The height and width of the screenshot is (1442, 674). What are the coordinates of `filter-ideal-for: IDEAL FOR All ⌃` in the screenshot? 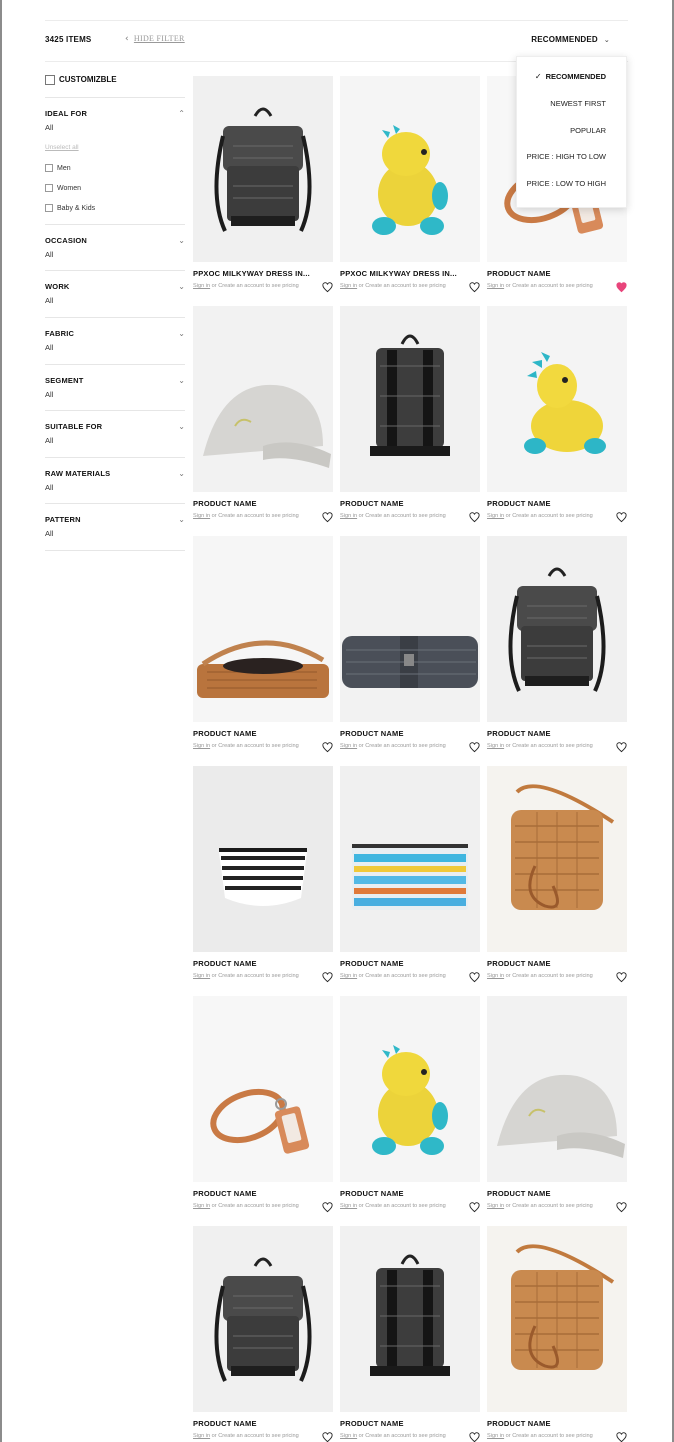 It's located at (115, 120).